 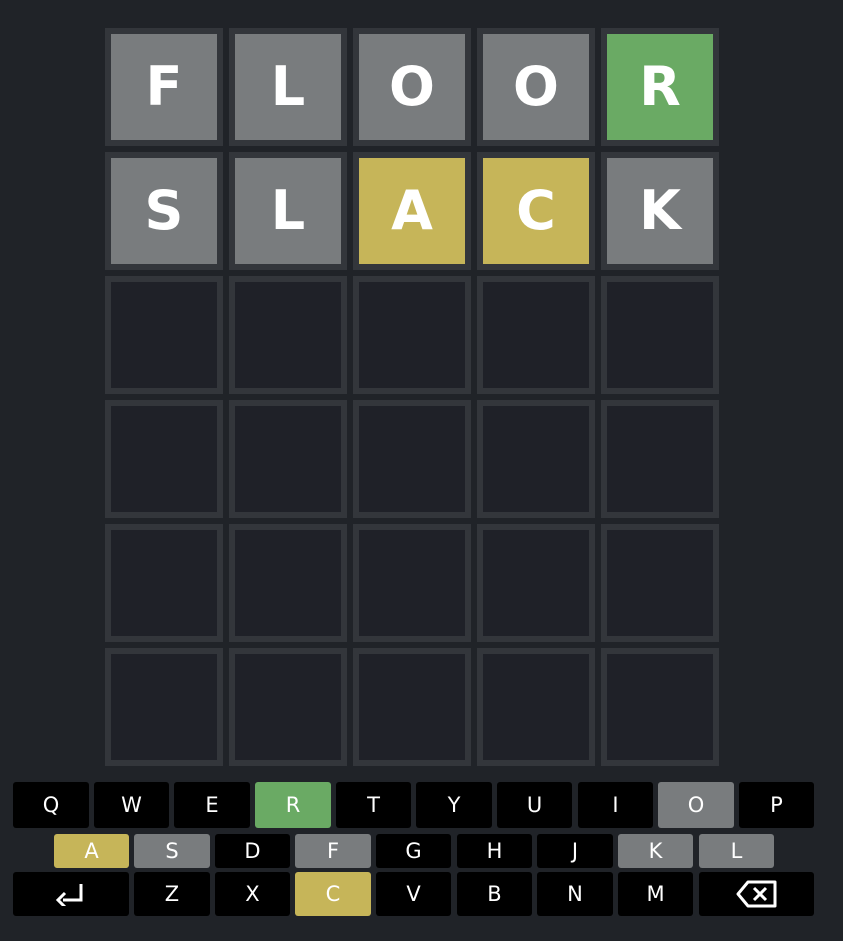 What do you see at coordinates (660, 211) in the screenshot?
I see `letter-tile: K` at bounding box center [660, 211].